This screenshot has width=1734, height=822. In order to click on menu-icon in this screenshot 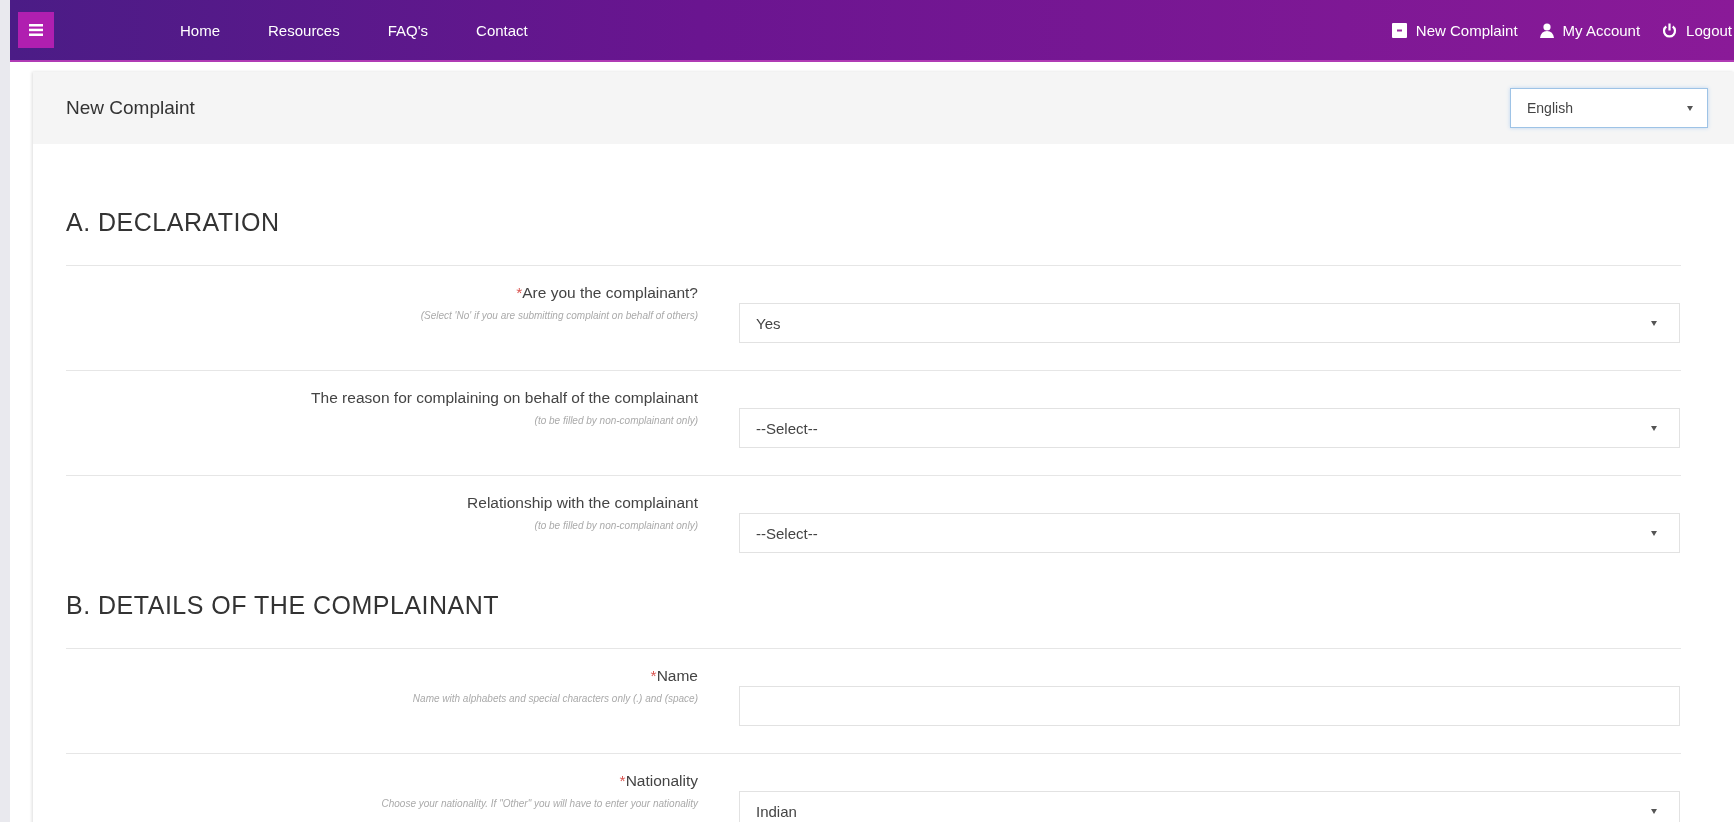, I will do `click(36, 30)`.